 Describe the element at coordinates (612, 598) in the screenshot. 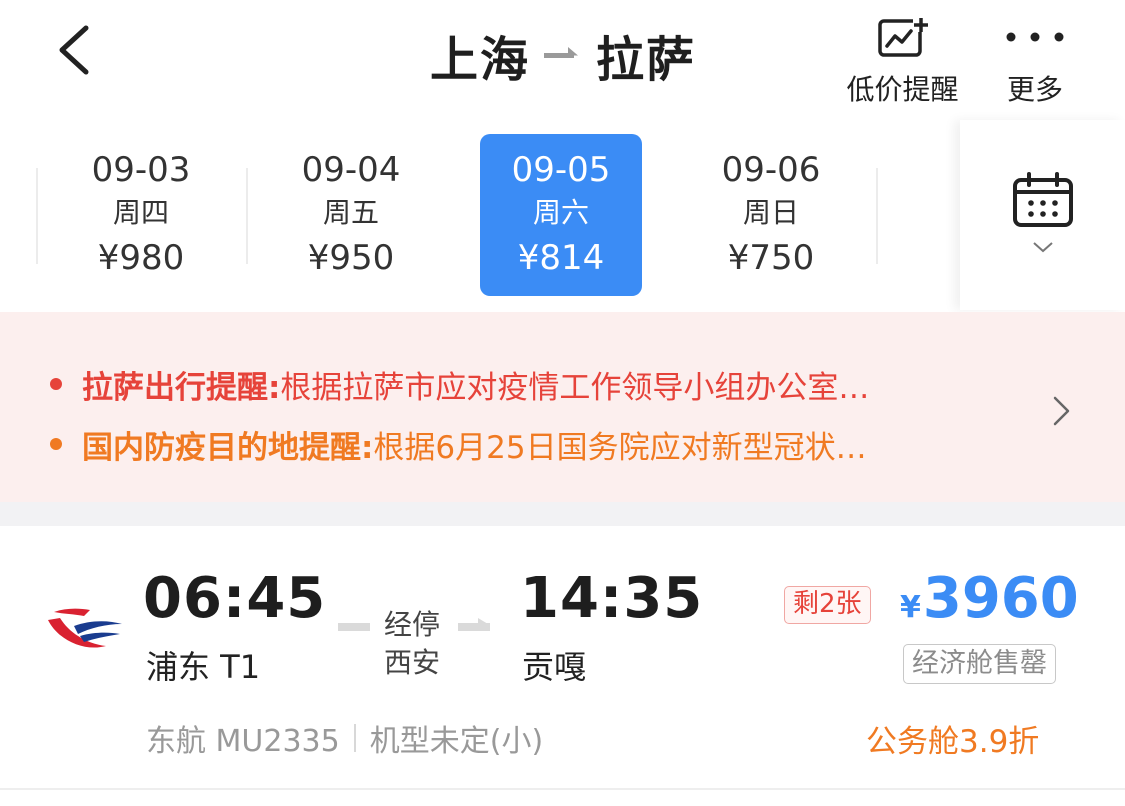

I see `arrival-time: 14:35` at that location.